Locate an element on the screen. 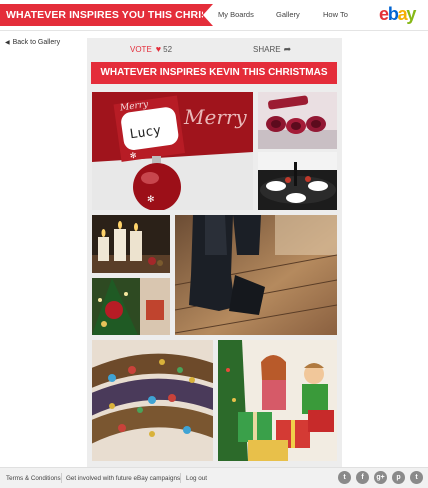 This screenshot has width=428, height=488. vote-button: VOTE ♥ 52 is located at coordinates (151, 49).